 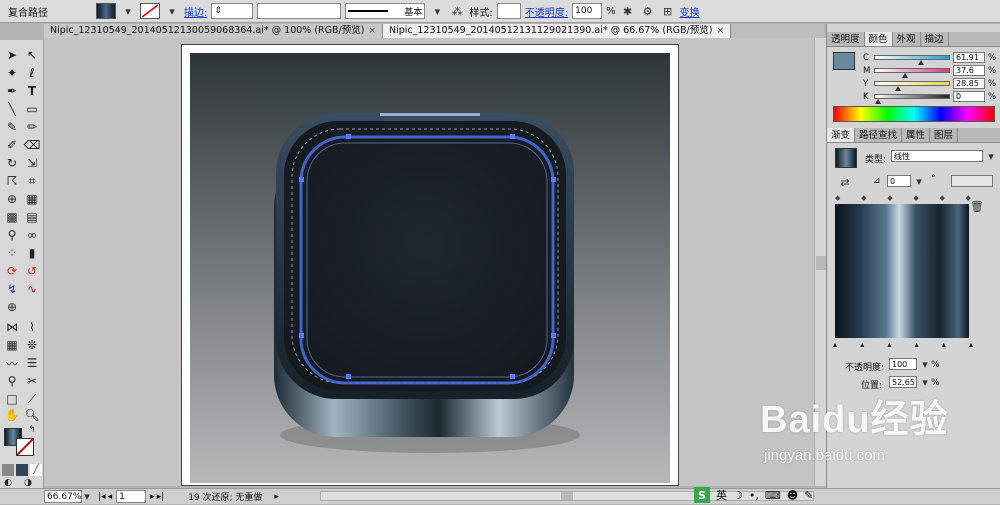 What do you see at coordinates (12, 145) in the screenshot?
I see `blob-brush-icon: ✐` at bounding box center [12, 145].